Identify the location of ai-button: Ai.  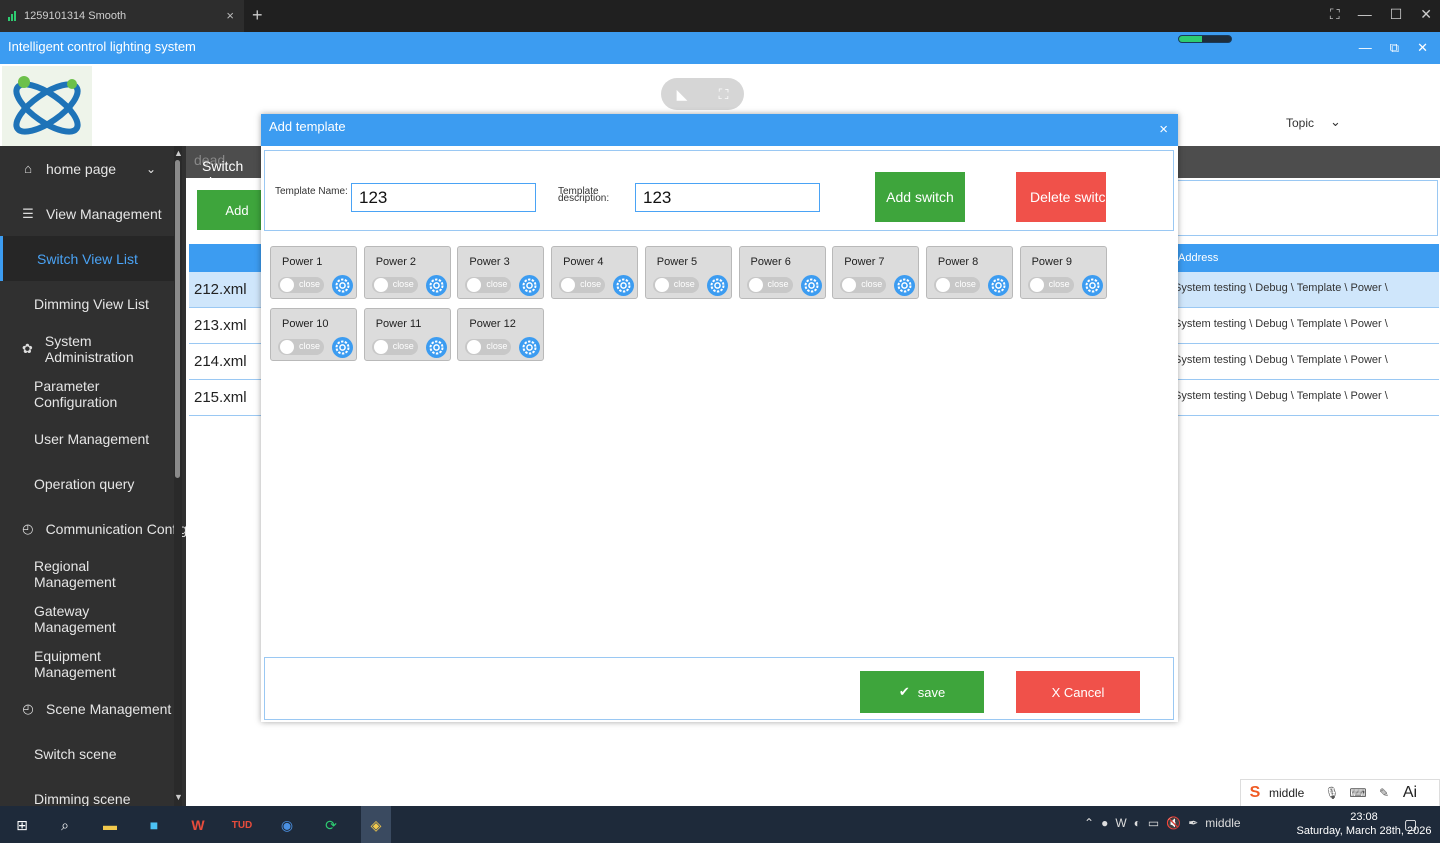
(1410, 793).